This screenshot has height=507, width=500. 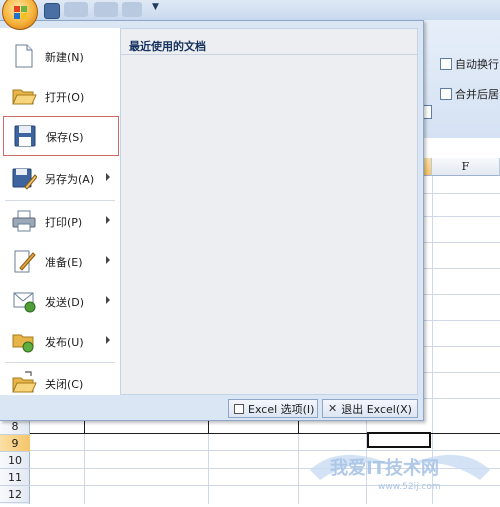 What do you see at coordinates (64, 384) in the screenshot?
I see `menu-item-label: 关闭(C)` at bounding box center [64, 384].